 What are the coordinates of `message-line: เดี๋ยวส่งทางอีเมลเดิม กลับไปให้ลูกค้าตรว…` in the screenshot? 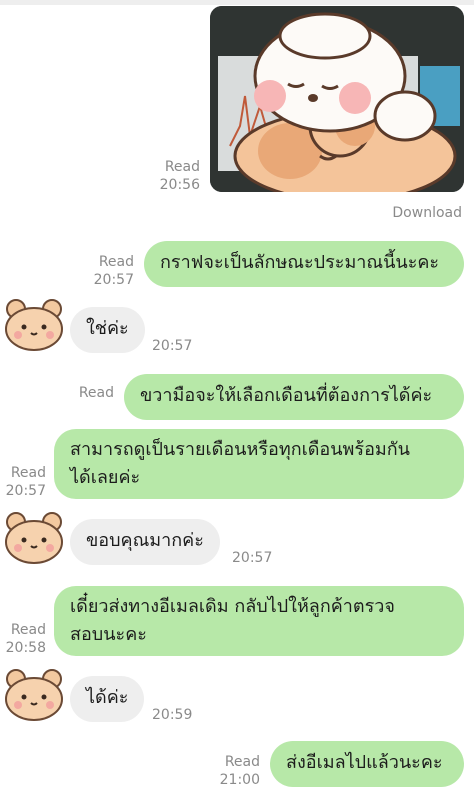 It's located at (232, 606).